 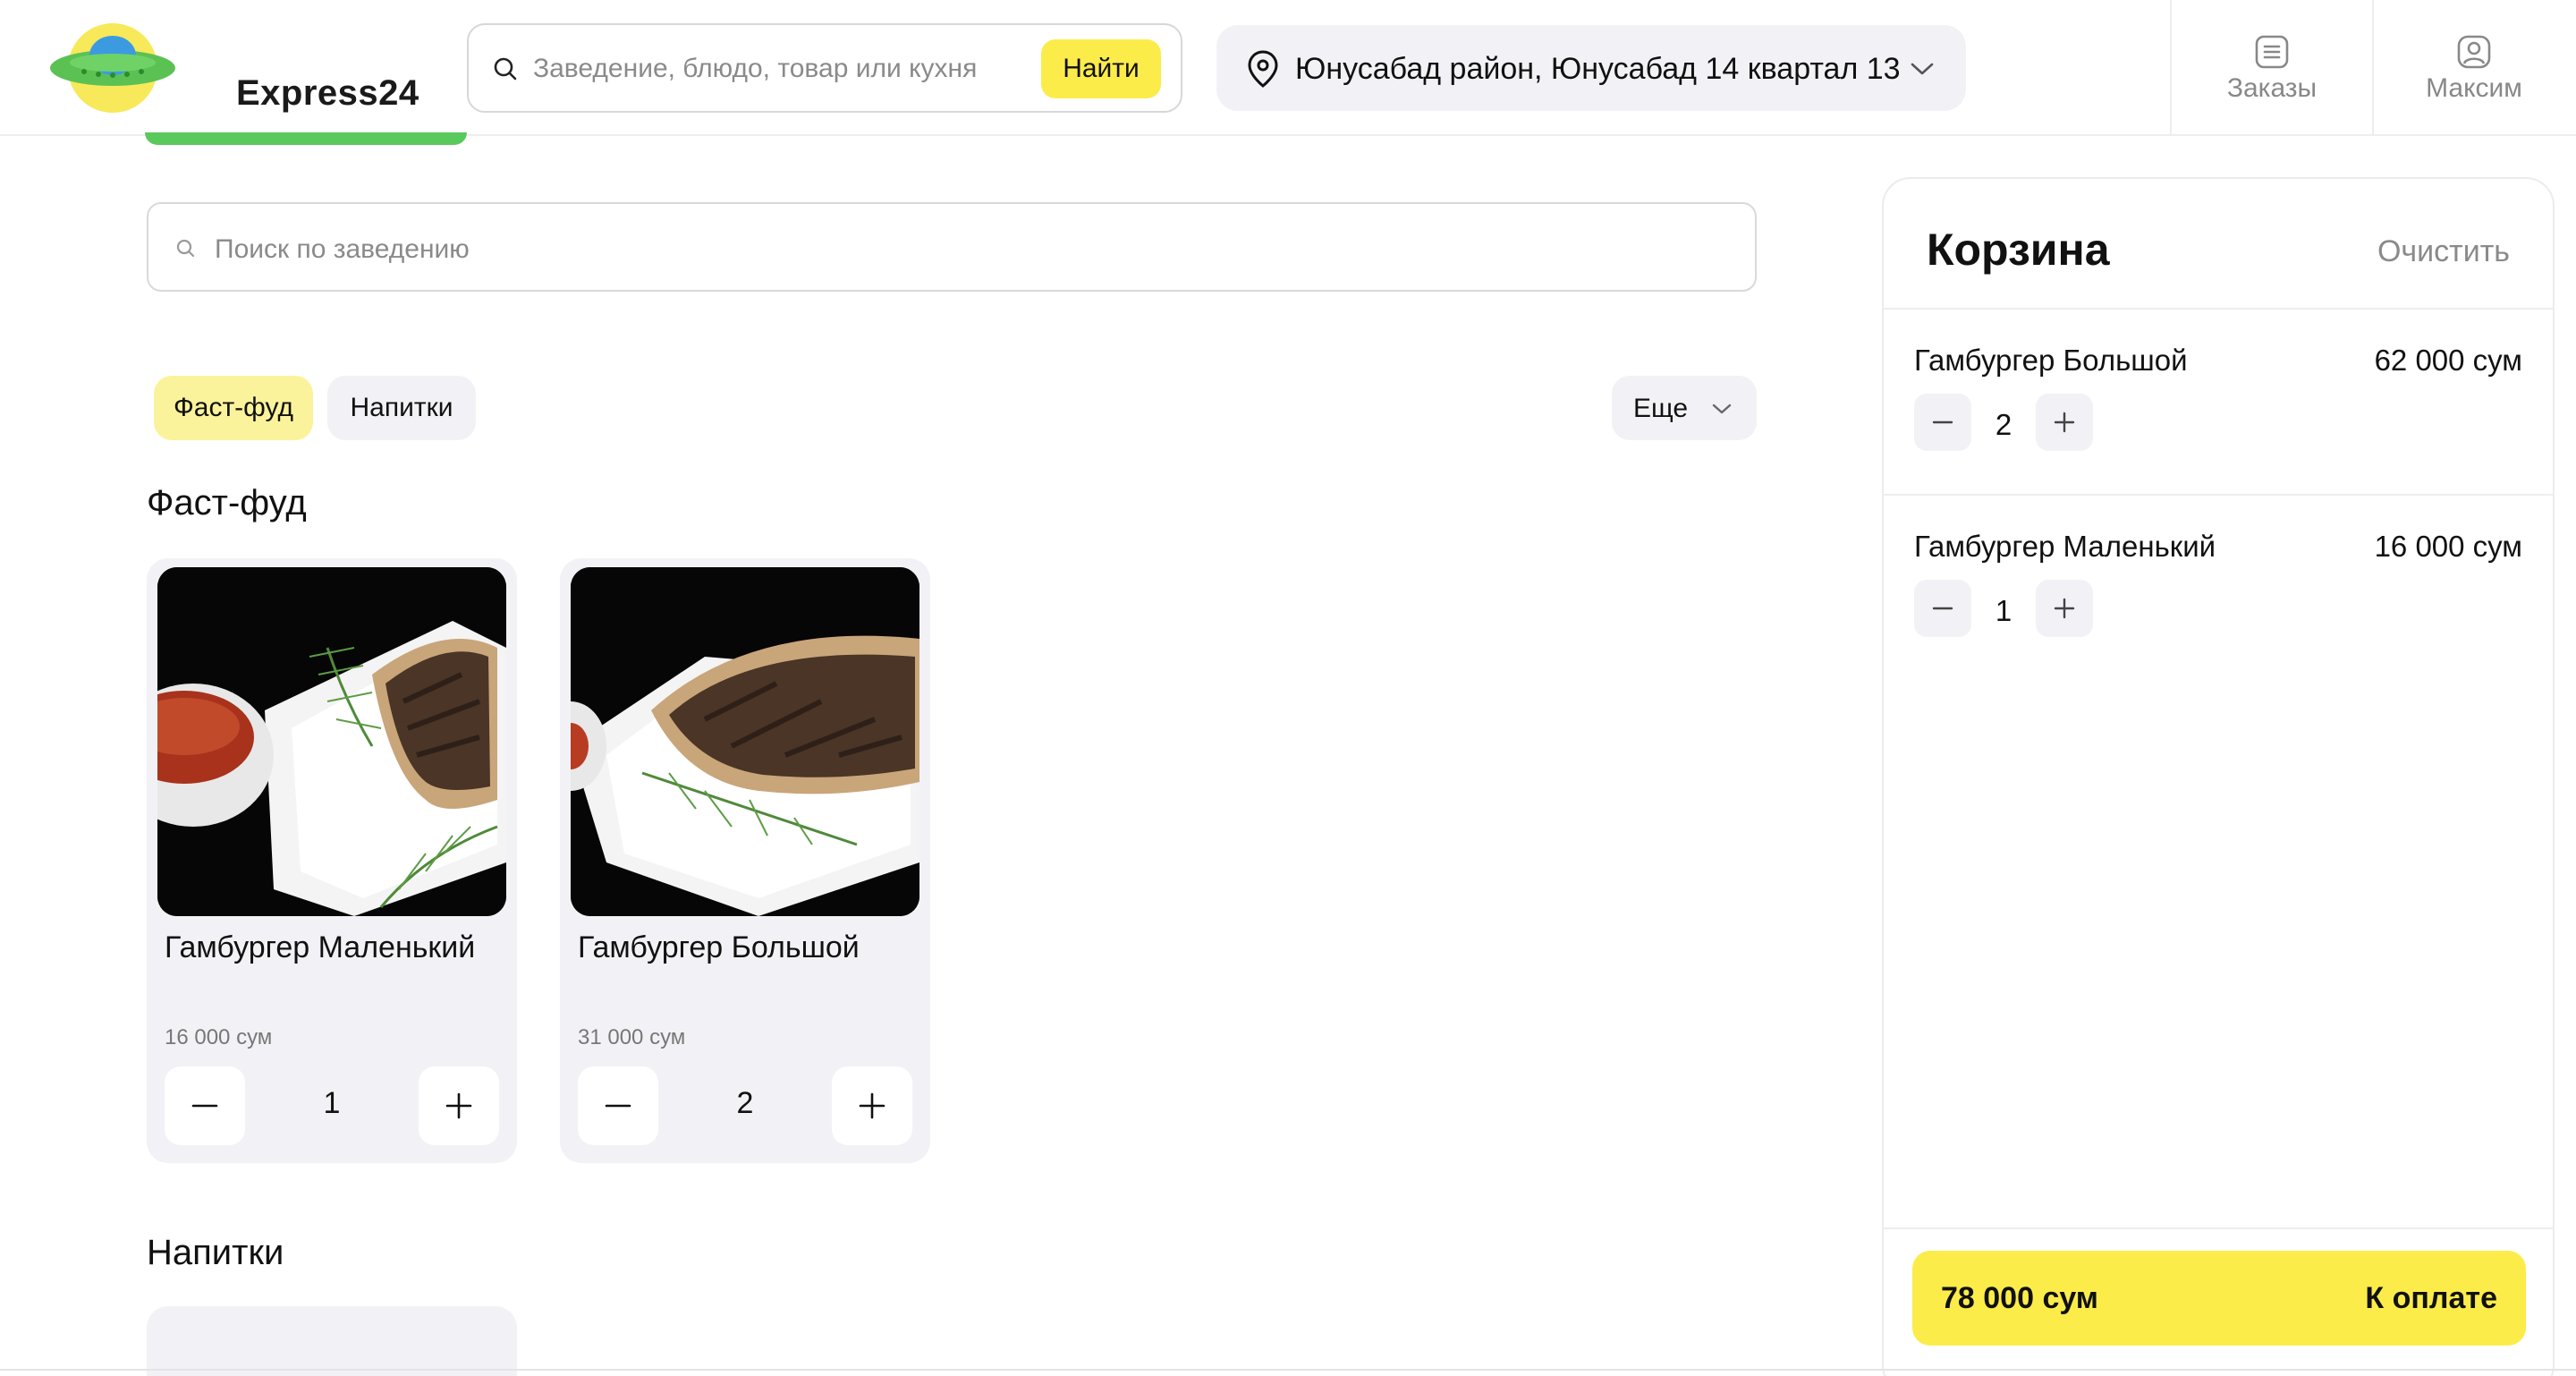 What do you see at coordinates (2272, 88) in the screenshot?
I see `nav-orders-label: Заказы` at bounding box center [2272, 88].